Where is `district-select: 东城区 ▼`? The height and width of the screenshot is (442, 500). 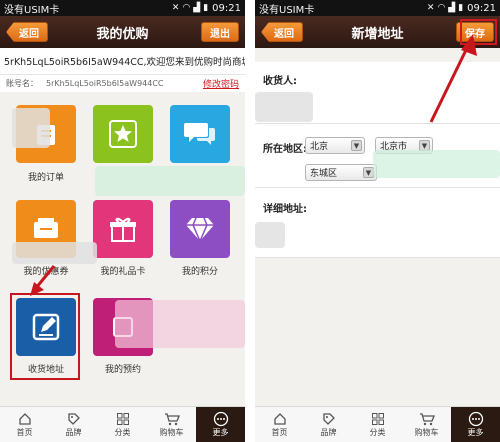 district-select: 东城区 ▼ is located at coordinates (341, 172).